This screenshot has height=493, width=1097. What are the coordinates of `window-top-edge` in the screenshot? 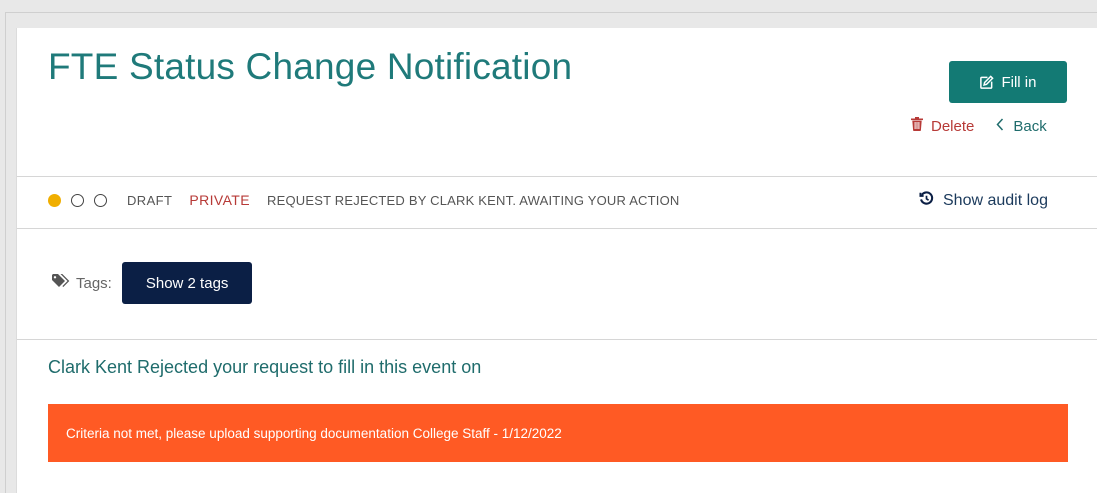 It's located at (551, 12).